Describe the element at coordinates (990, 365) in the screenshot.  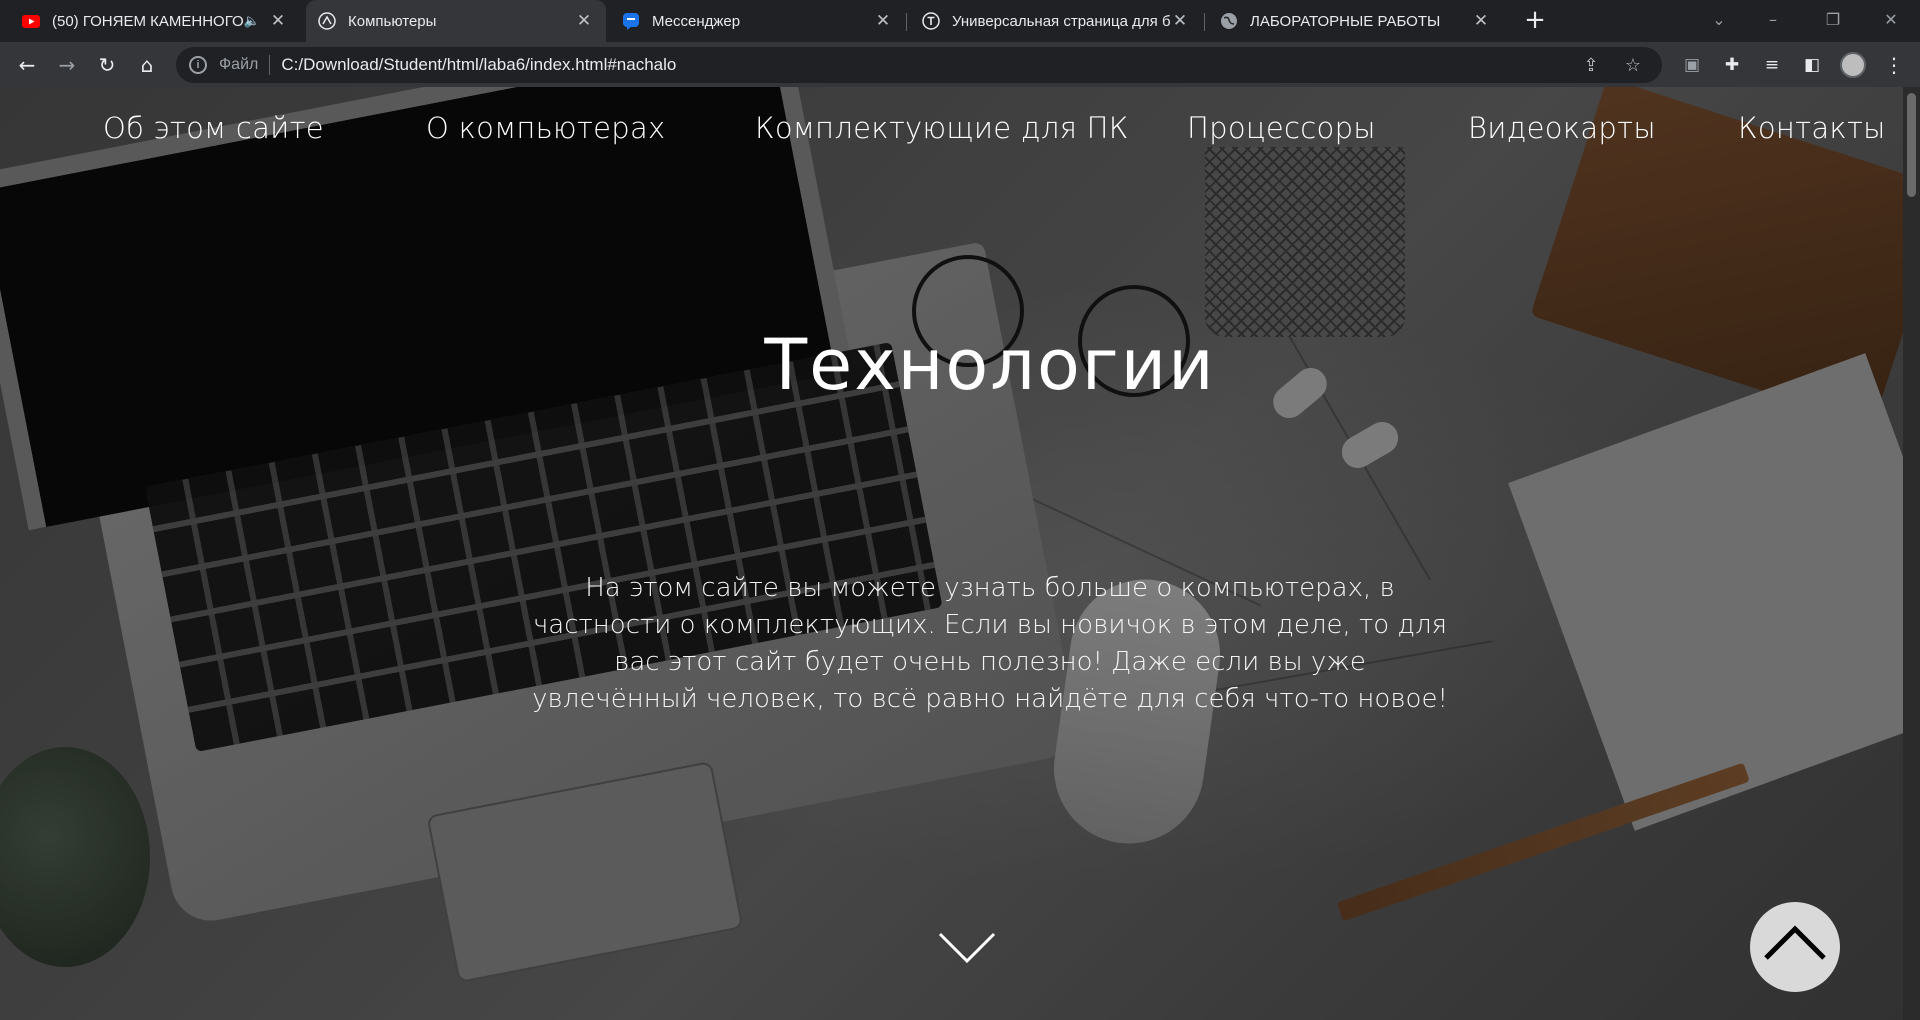
I see `hero-title: Технологии` at that location.